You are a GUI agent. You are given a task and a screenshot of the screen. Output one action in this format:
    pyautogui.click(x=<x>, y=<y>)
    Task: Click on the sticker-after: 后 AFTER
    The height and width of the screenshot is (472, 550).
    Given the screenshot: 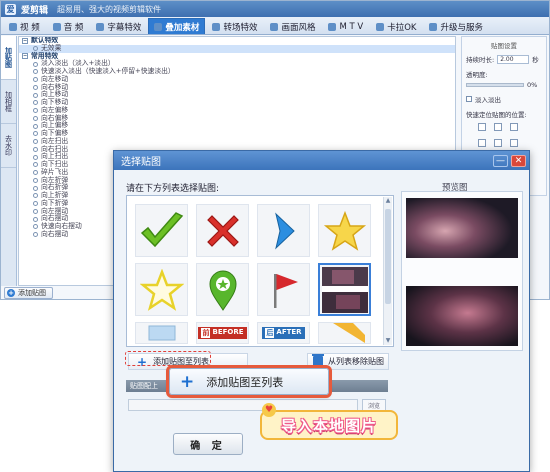 What is the action you would take?
    pyautogui.click(x=283, y=333)
    